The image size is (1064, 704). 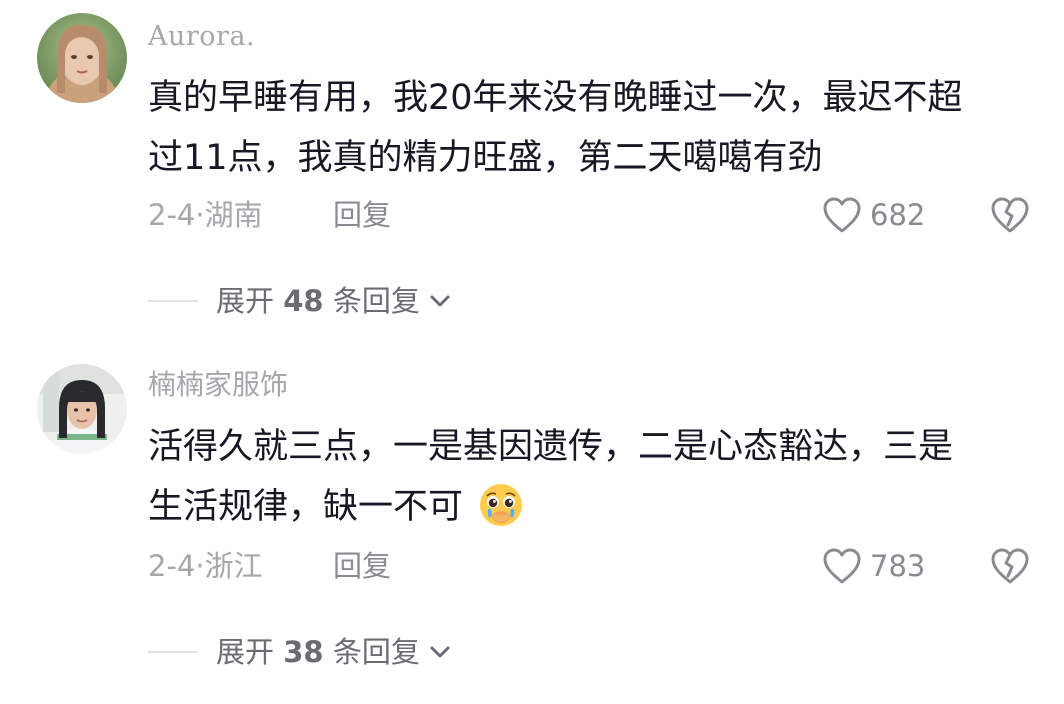 What do you see at coordinates (303, 301) in the screenshot?
I see `expand-reply-count: 48` at bounding box center [303, 301].